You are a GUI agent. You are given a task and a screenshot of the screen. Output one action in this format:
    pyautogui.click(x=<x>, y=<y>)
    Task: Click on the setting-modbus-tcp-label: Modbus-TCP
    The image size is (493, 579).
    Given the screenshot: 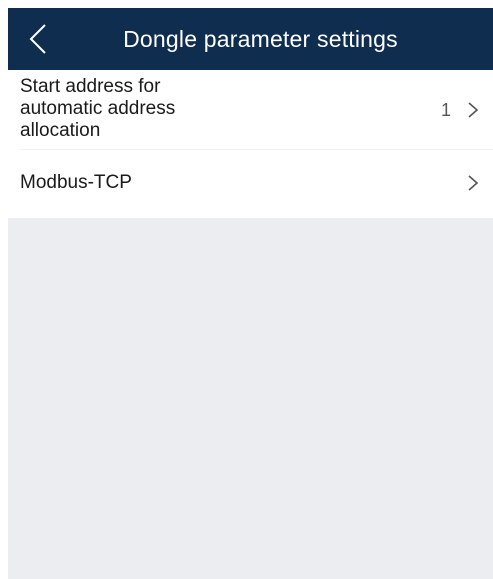 What is the action you would take?
    pyautogui.click(x=76, y=182)
    